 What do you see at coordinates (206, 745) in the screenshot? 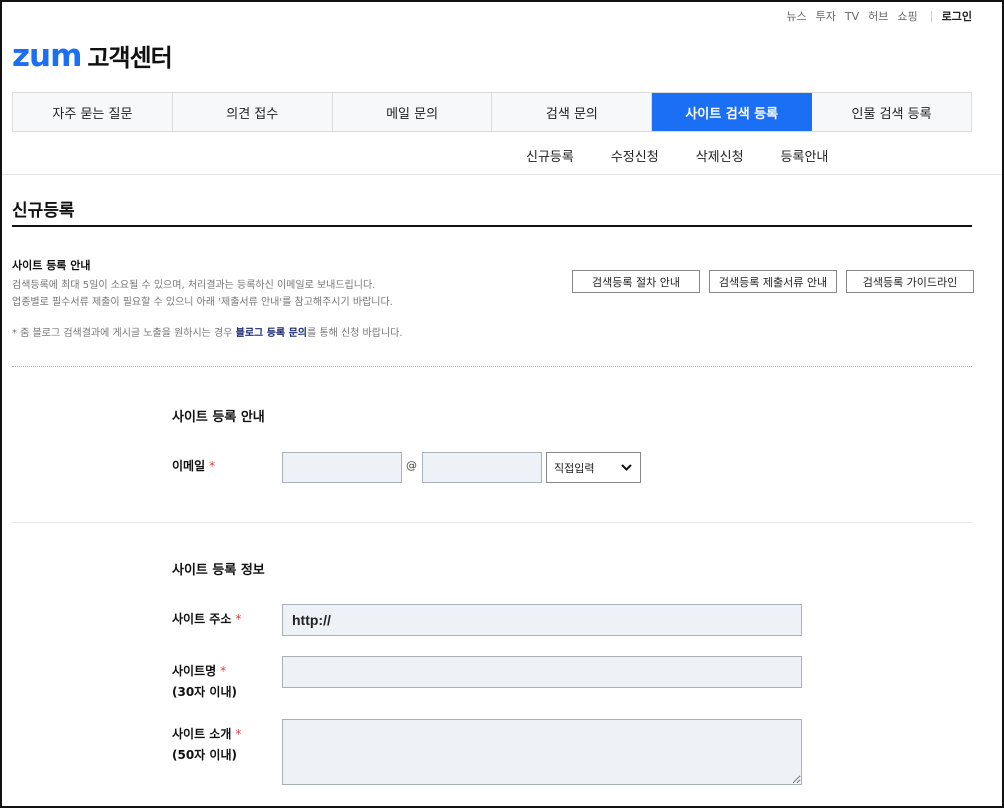
I see `site-intro-label: 사이트 소개 * (50자 이내)` at bounding box center [206, 745].